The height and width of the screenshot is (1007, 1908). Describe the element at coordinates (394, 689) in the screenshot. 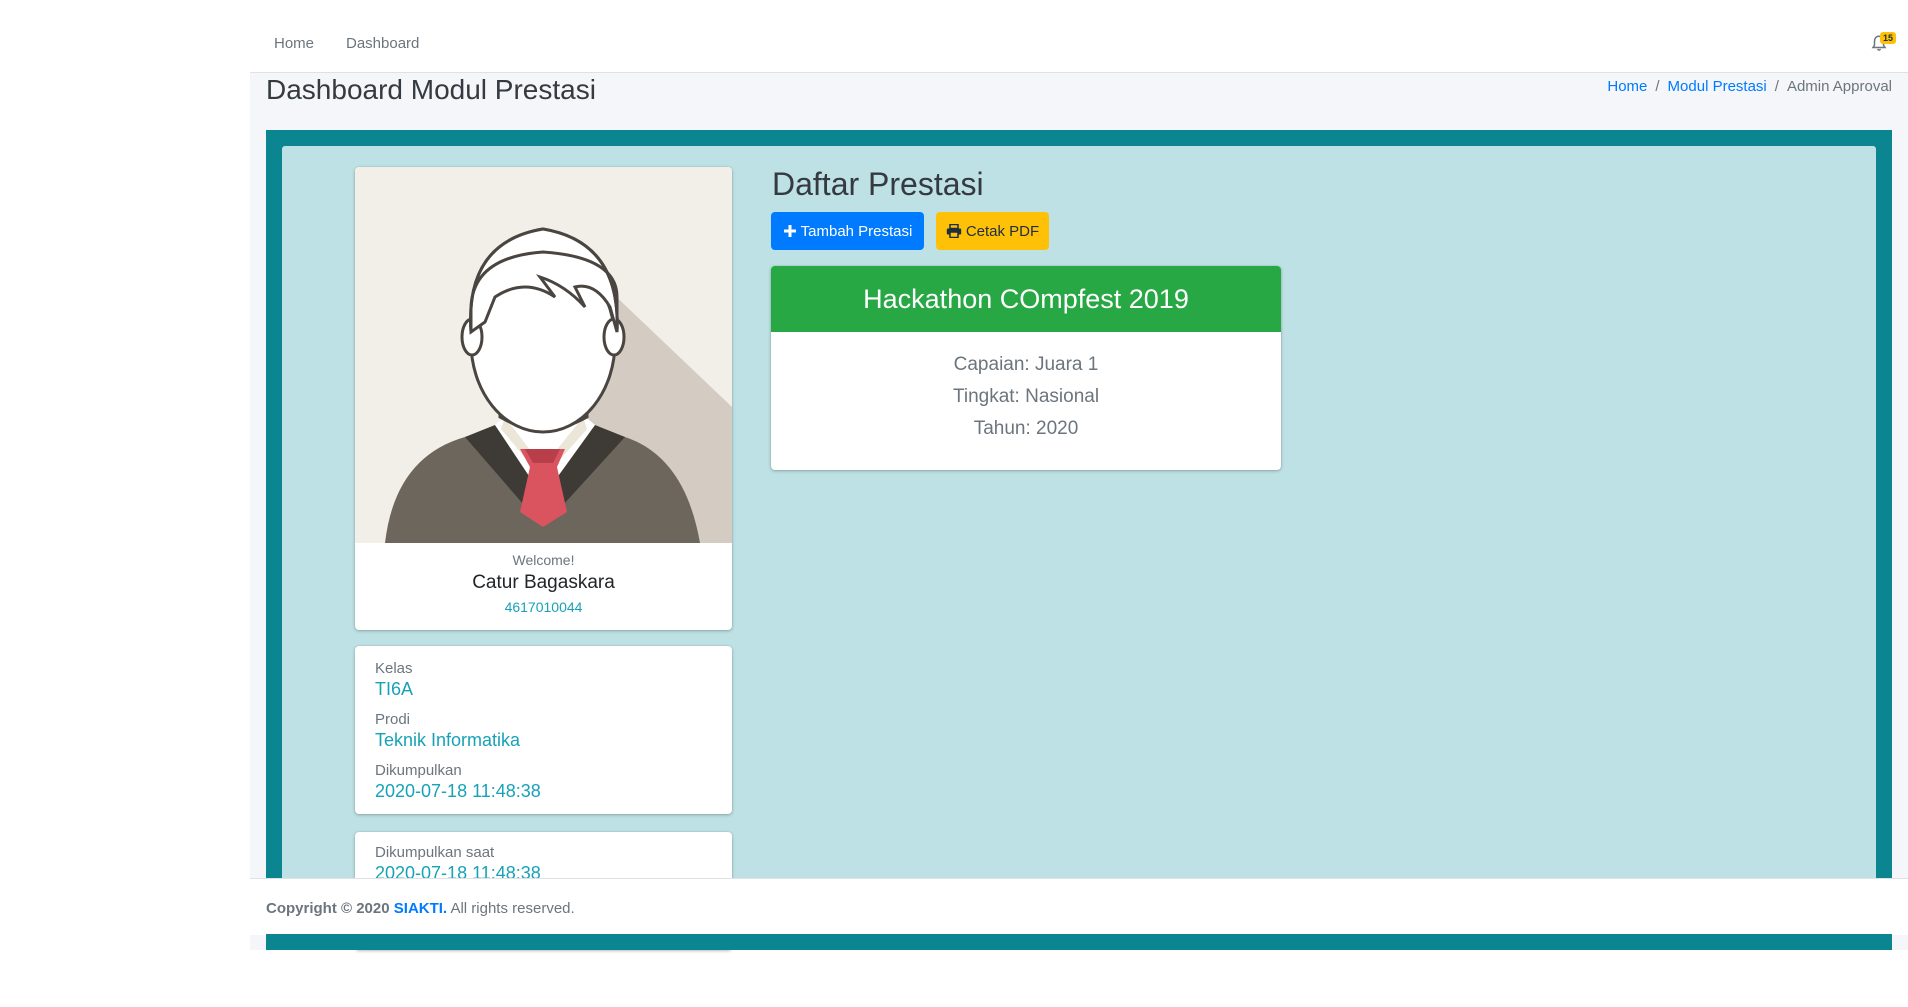

I see `kelas-value: TI6A` at that location.